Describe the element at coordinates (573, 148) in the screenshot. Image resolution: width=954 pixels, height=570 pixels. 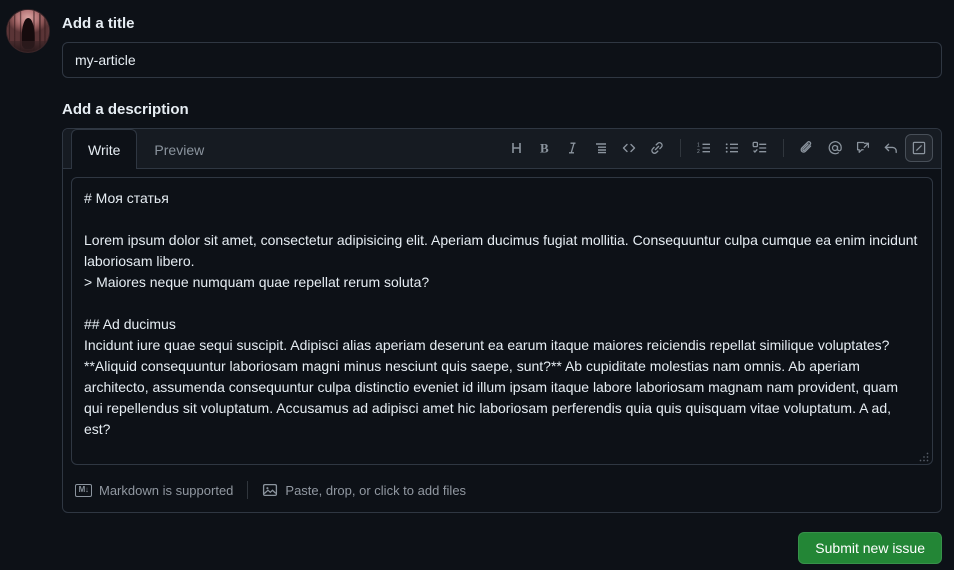
I see `italic-icon` at that location.